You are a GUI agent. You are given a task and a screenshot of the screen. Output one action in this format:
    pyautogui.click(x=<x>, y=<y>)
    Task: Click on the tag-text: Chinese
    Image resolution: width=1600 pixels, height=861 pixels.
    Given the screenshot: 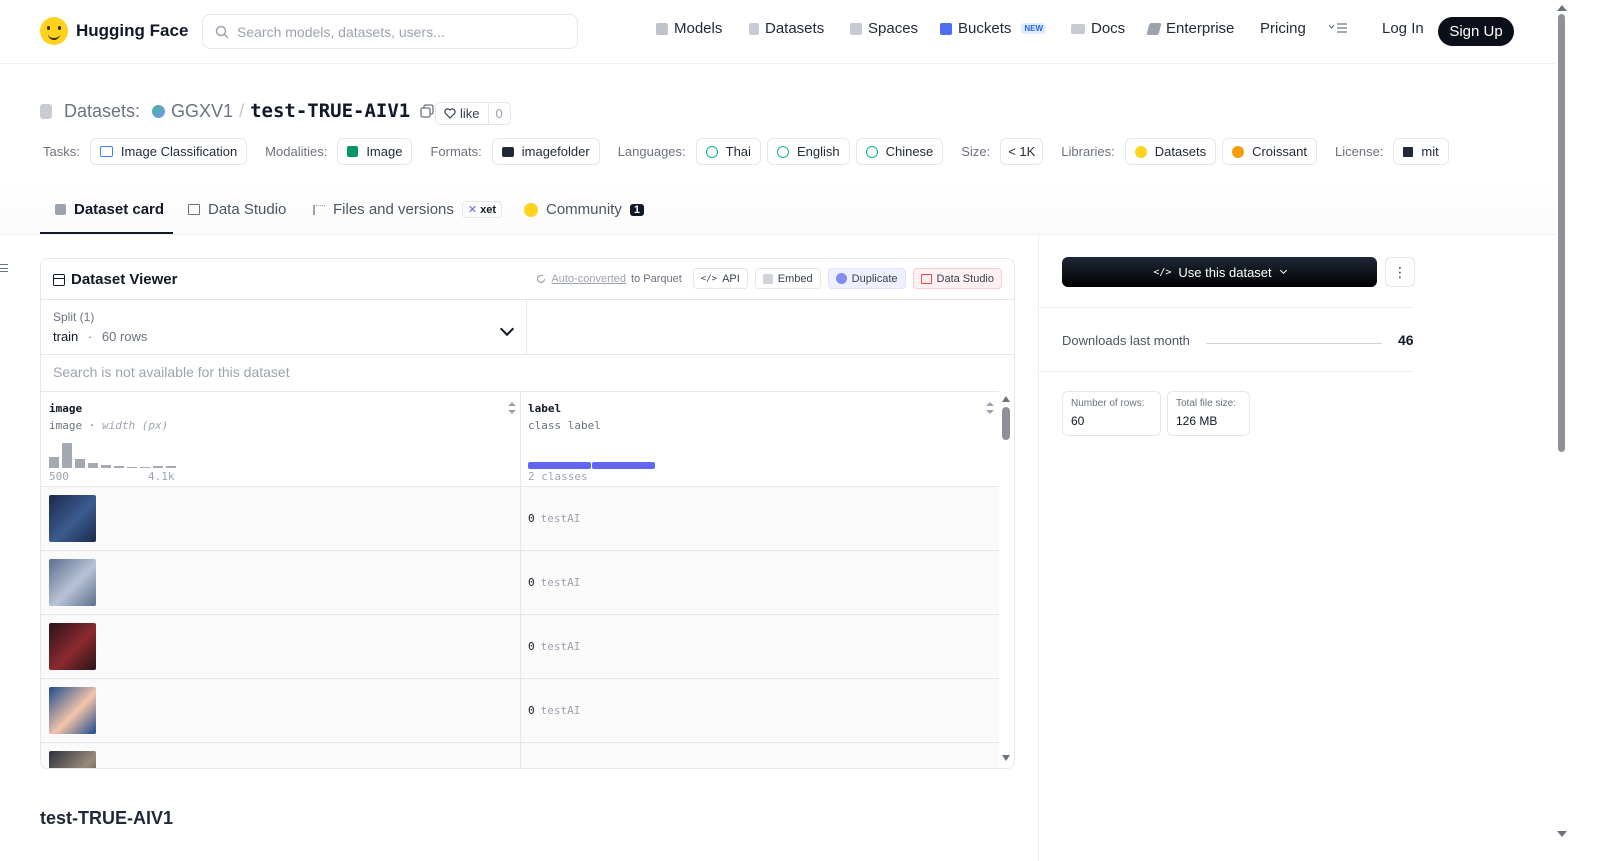 What is the action you would take?
    pyautogui.click(x=909, y=151)
    